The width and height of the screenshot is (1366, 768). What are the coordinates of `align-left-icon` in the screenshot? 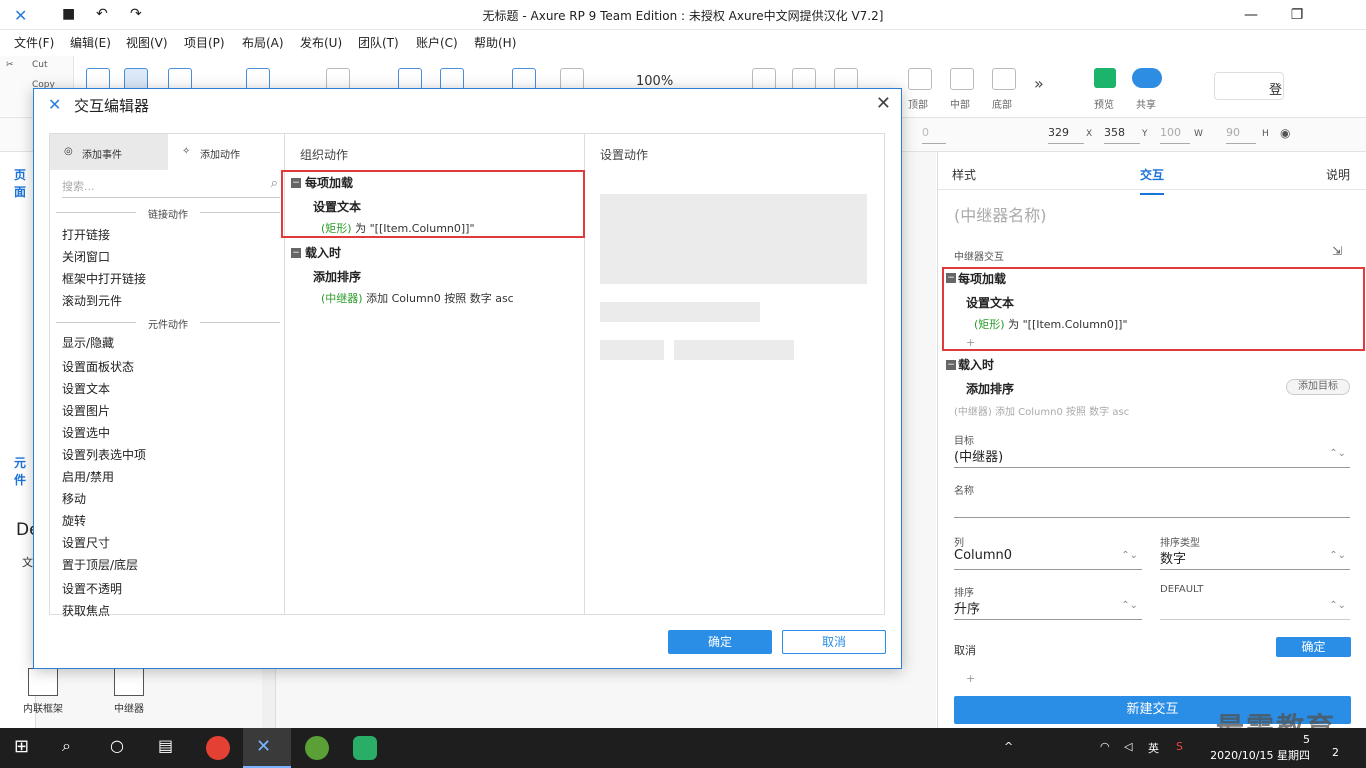 It's located at (764, 79).